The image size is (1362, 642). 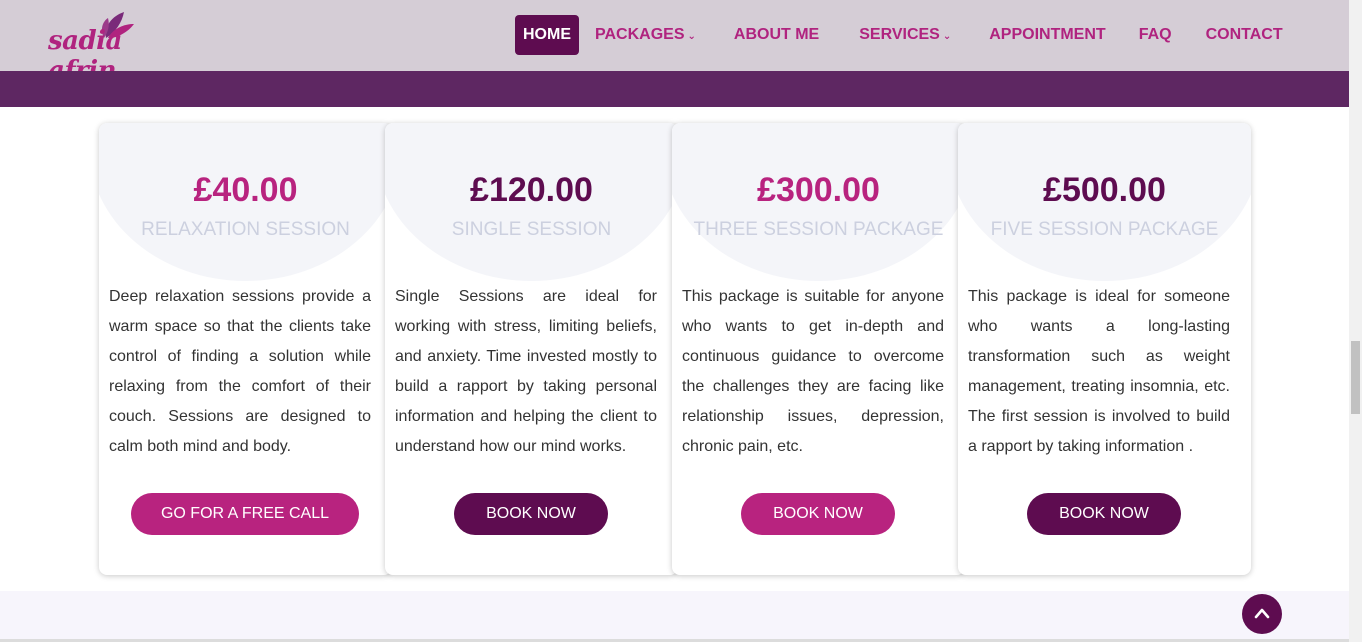 What do you see at coordinates (1104, 190) in the screenshot?
I see `card-price: £500.00` at bounding box center [1104, 190].